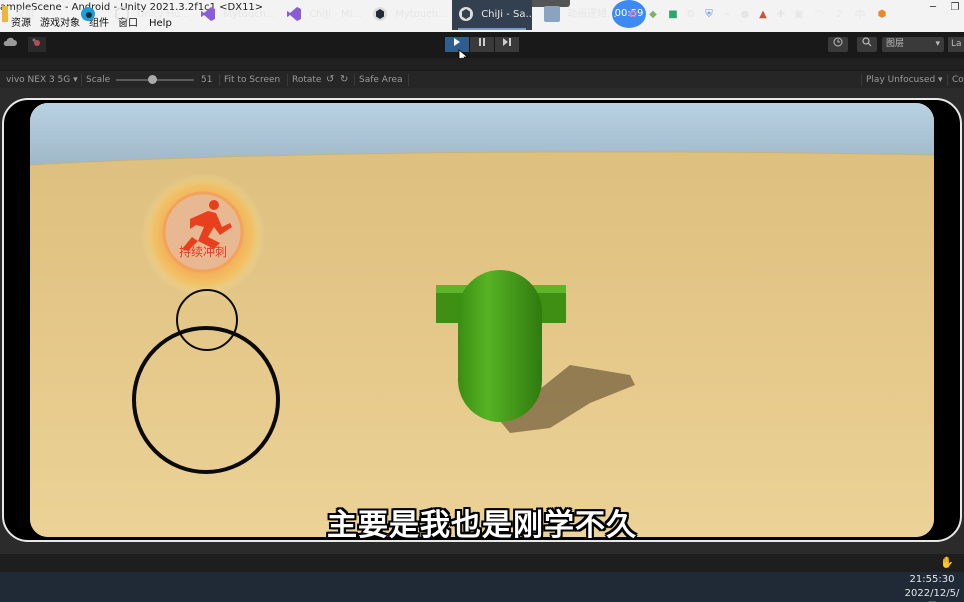 Image resolution: width=964 pixels, height=602 pixels. Describe the element at coordinates (457, 42) in the screenshot. I see `play-icon` at that location.